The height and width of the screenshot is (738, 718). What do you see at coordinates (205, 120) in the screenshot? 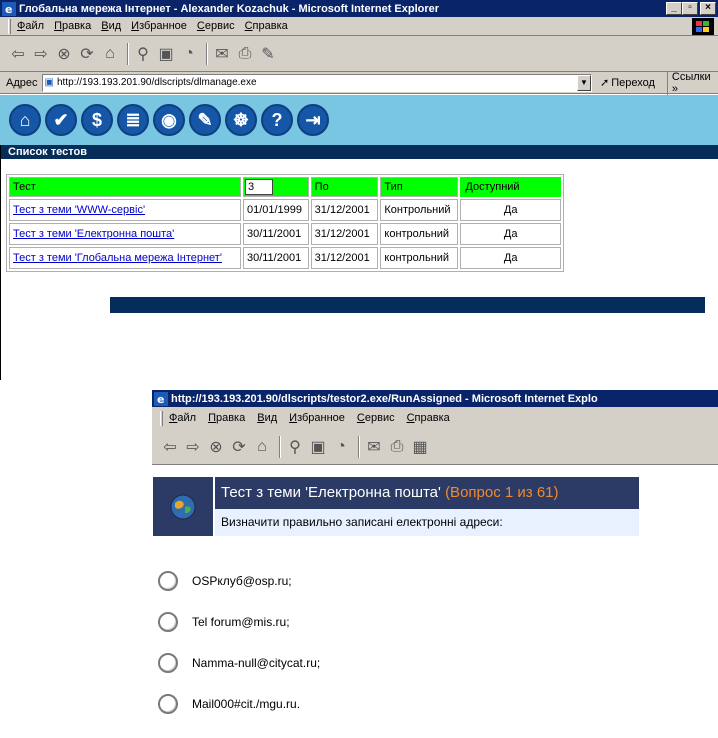
I see `edit-icon: ✎` at bounding box center [205, 120].